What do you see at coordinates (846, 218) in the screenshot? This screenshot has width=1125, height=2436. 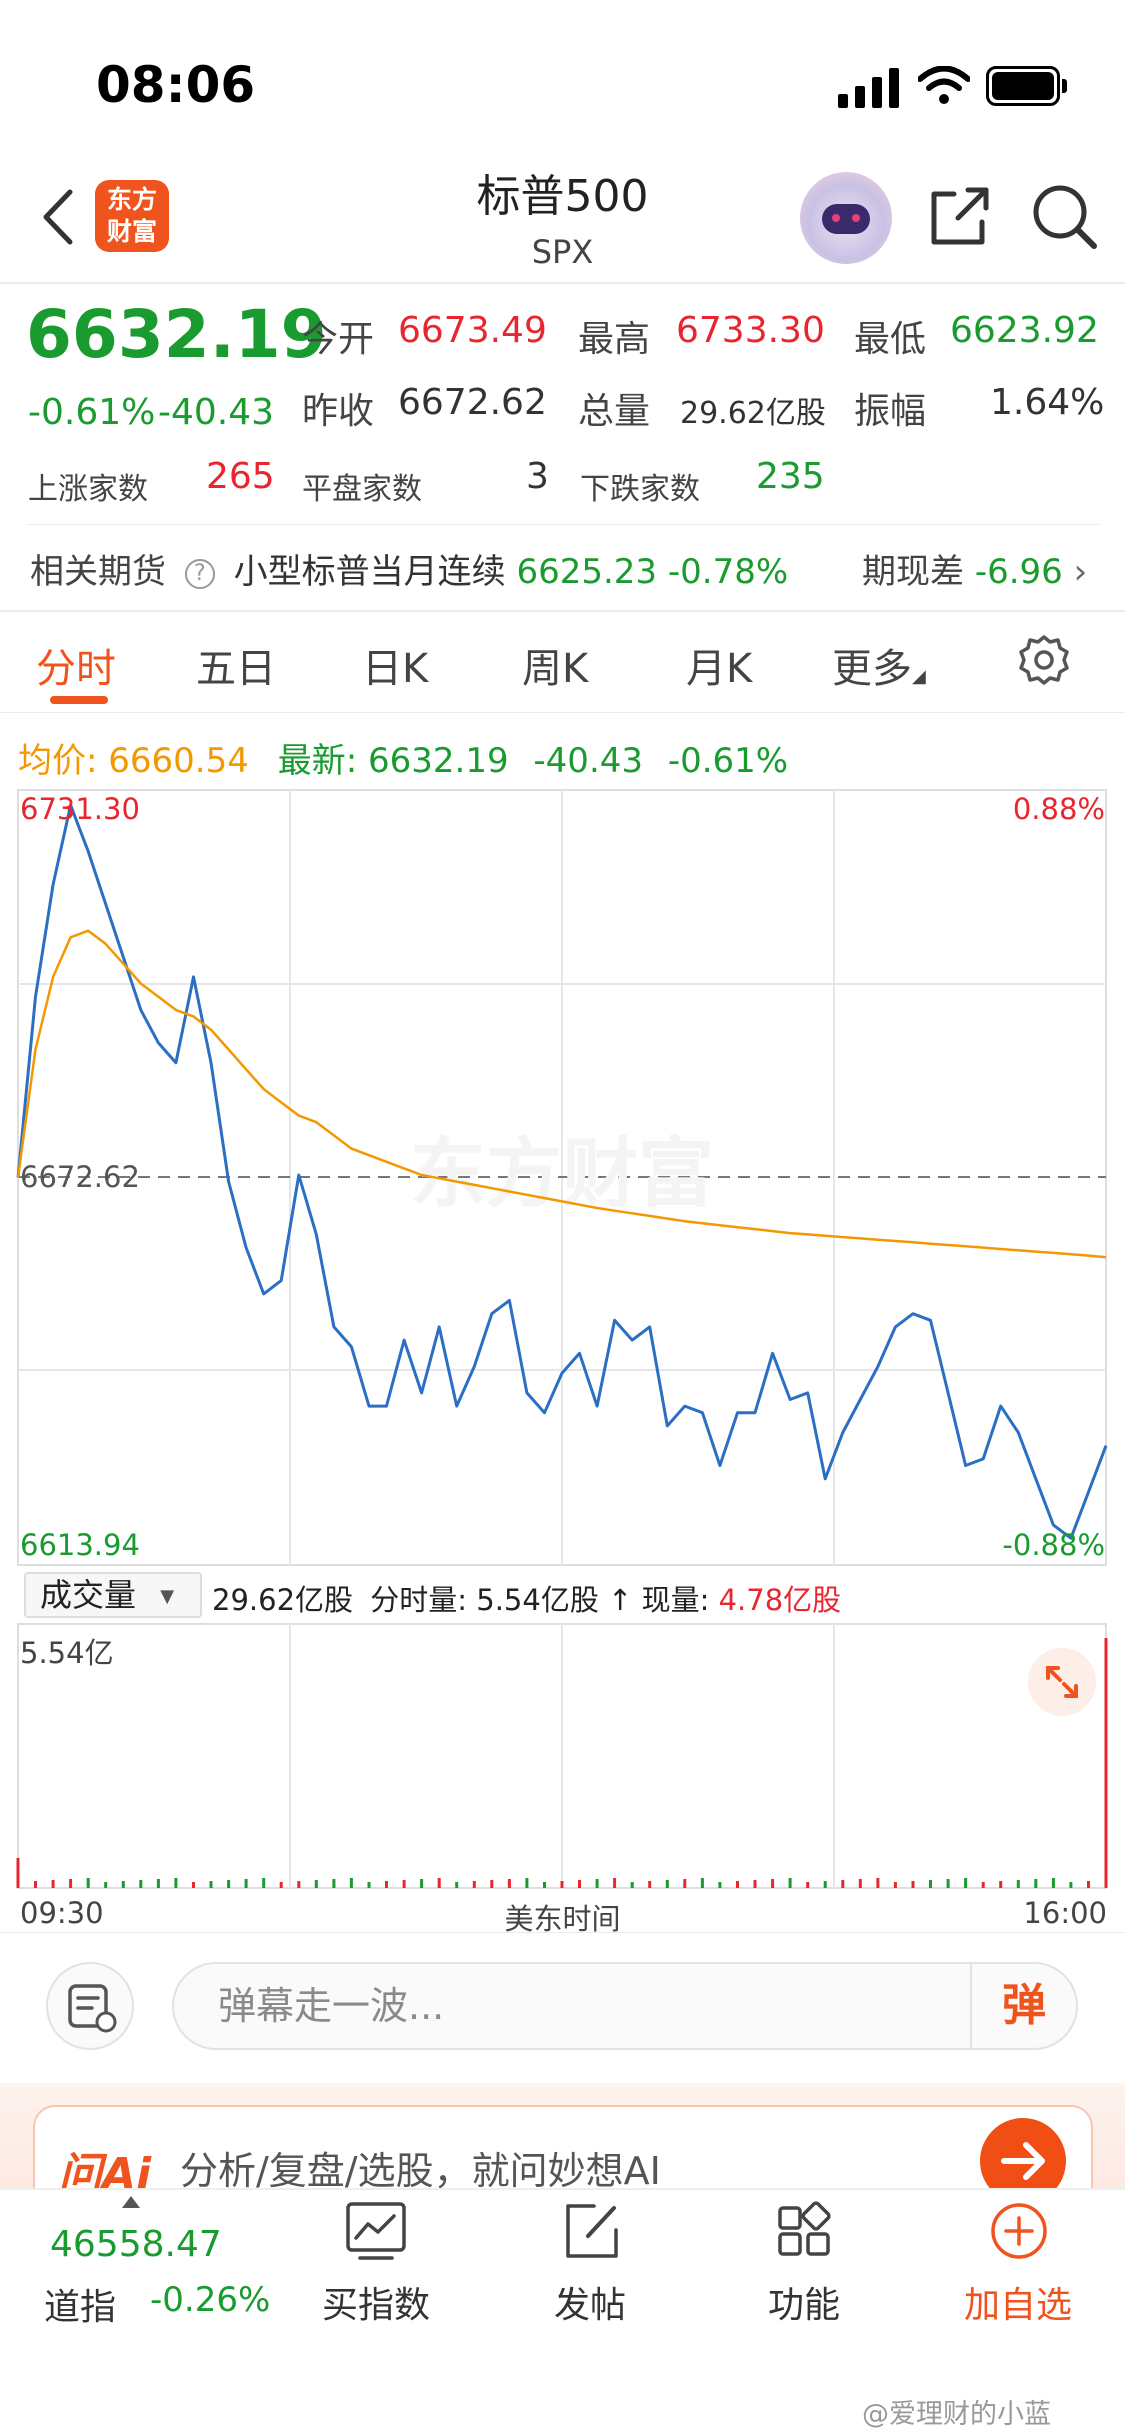 I see `assistant-avatar` at bounding box center [846, 218].